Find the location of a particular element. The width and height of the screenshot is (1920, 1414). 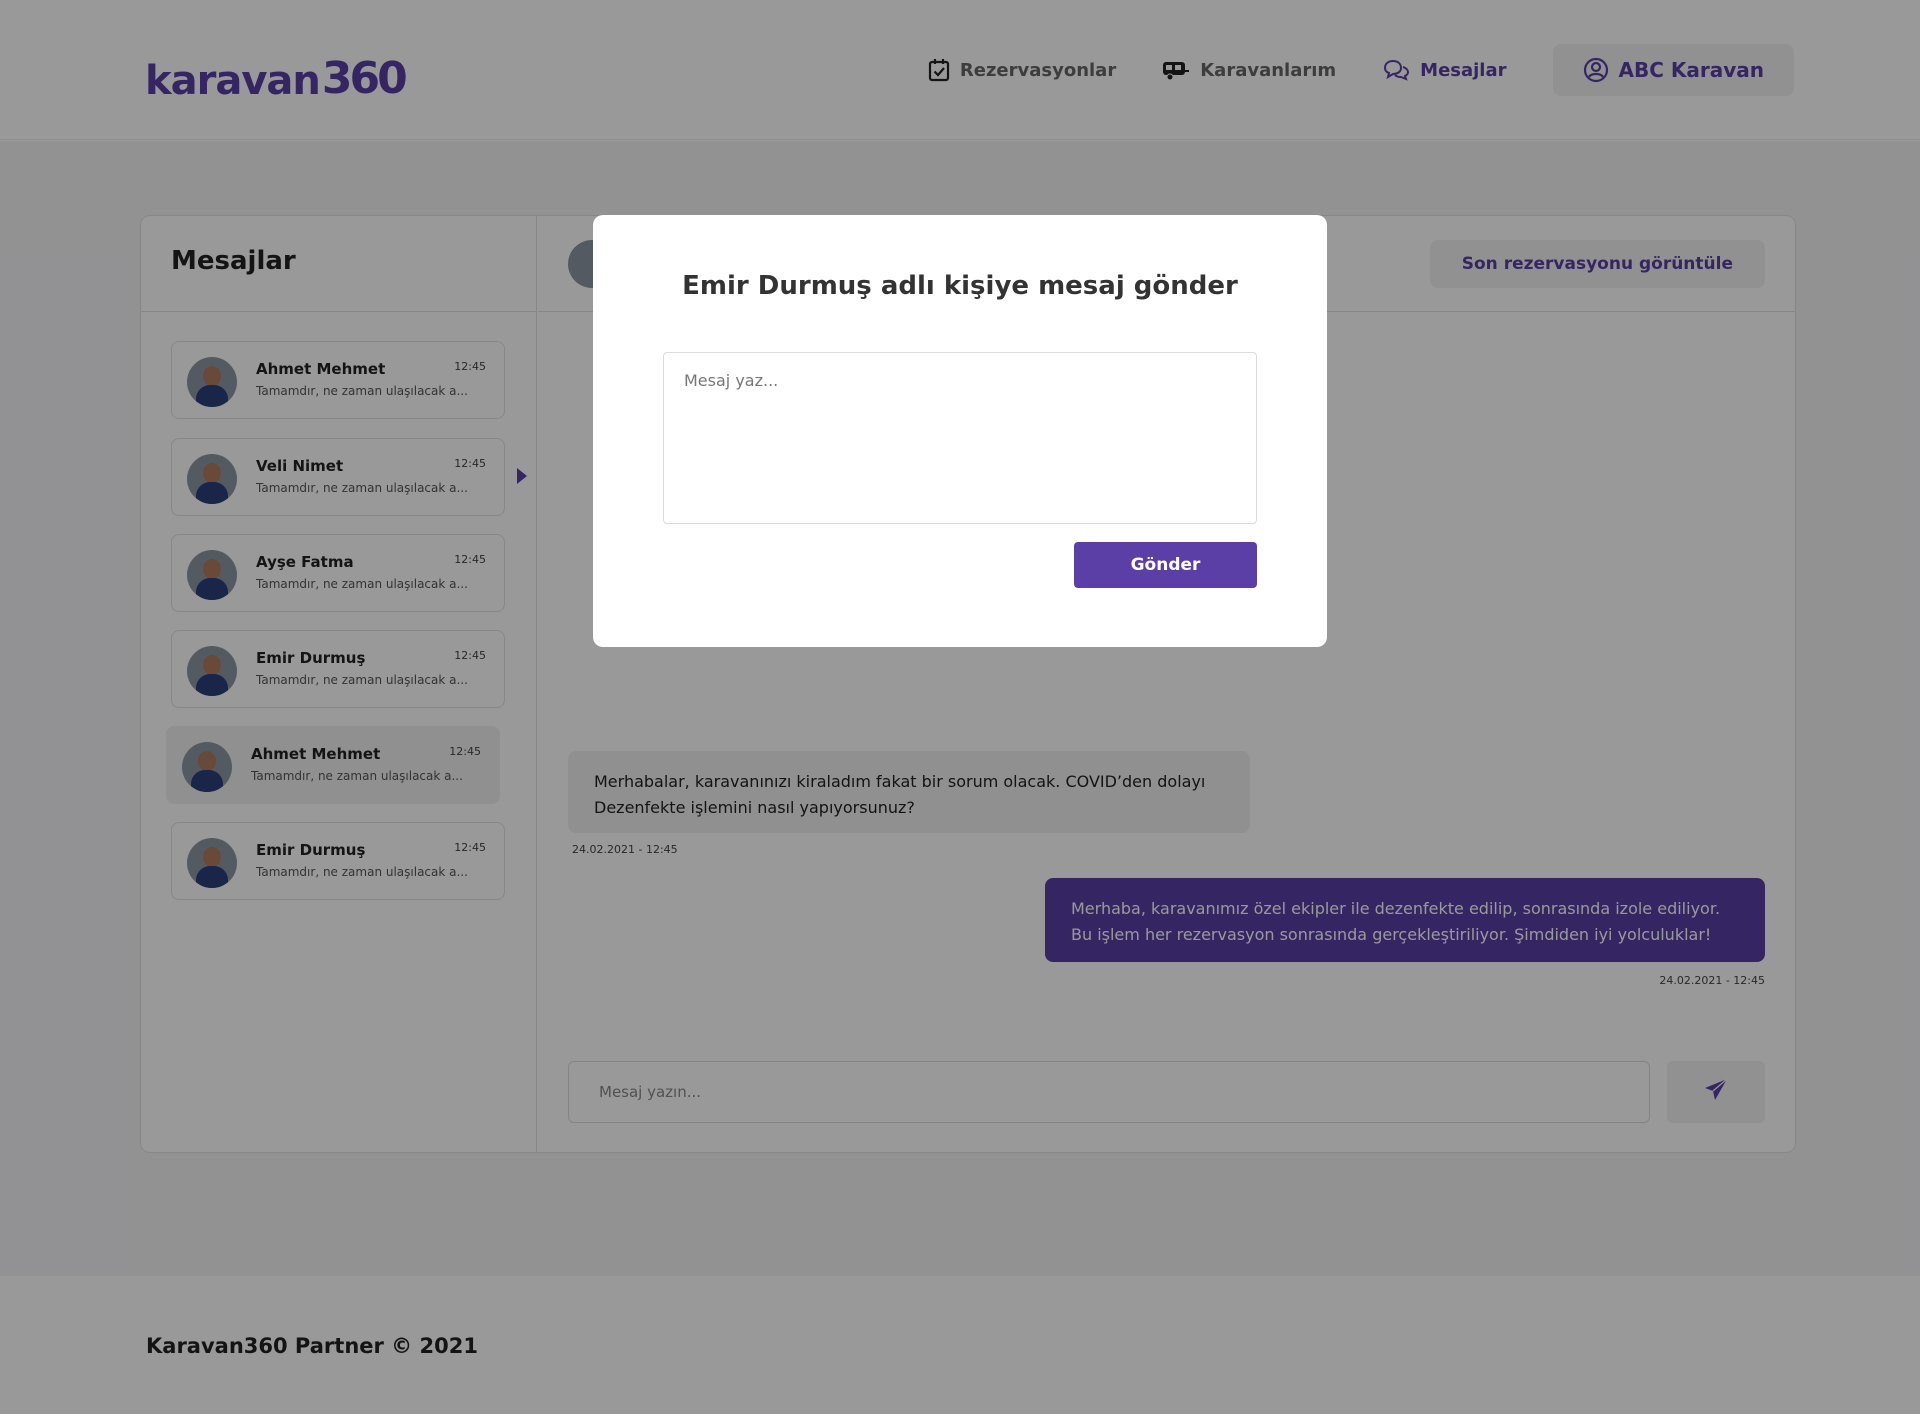

modal-title: Emir Durmuş adlı kişiye mesaj gönder is located at coordinates (960, 286).